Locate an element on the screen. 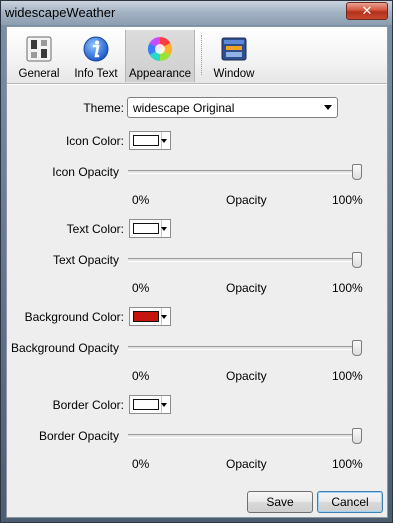 The height and width of the screenshot is (523, 393). preferences-toolbar: General Info Text Appearance Window is located at coordinates (197, 55).